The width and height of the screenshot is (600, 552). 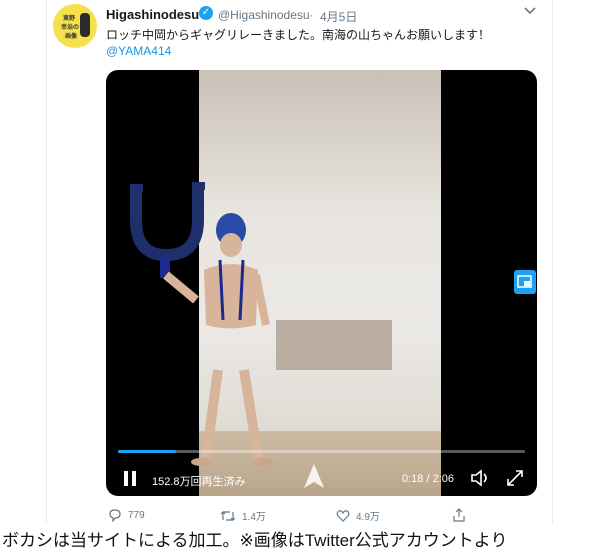 What do you see at coordinates (255, 540) in the screenshot?
I see `image-caption: ボカシは当サイトによる加工。※画像はTwitter公式アカウントより` at bounding box center [255, 540].